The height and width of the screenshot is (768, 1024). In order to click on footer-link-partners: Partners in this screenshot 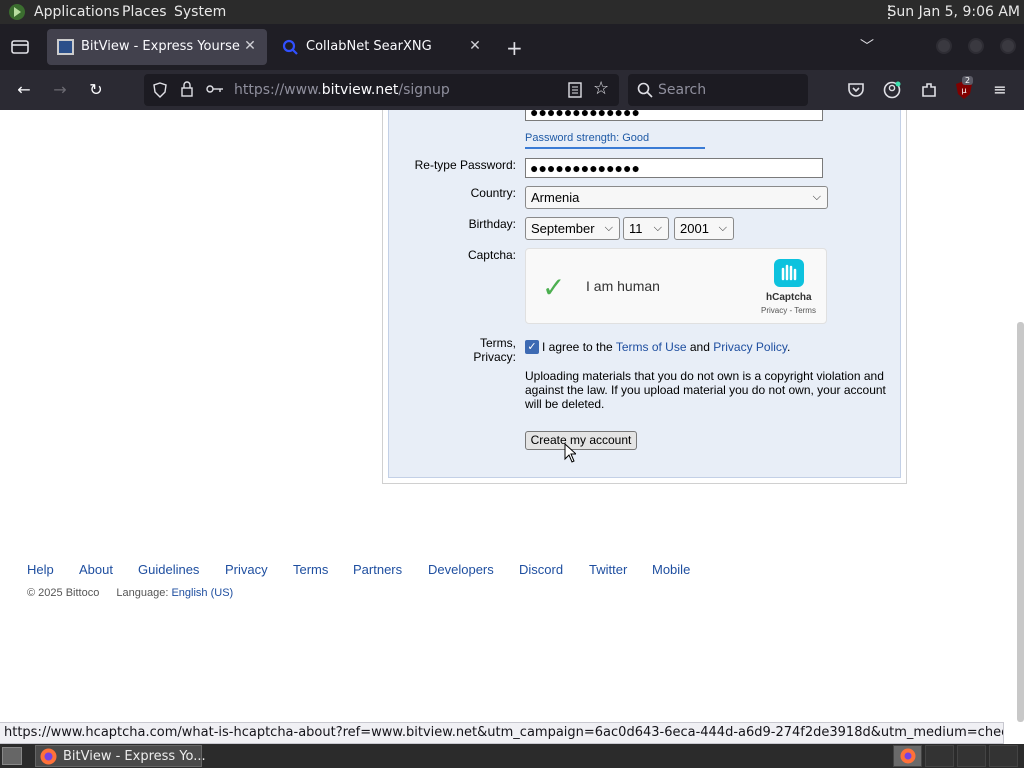, I will do `click(377, 569)`.